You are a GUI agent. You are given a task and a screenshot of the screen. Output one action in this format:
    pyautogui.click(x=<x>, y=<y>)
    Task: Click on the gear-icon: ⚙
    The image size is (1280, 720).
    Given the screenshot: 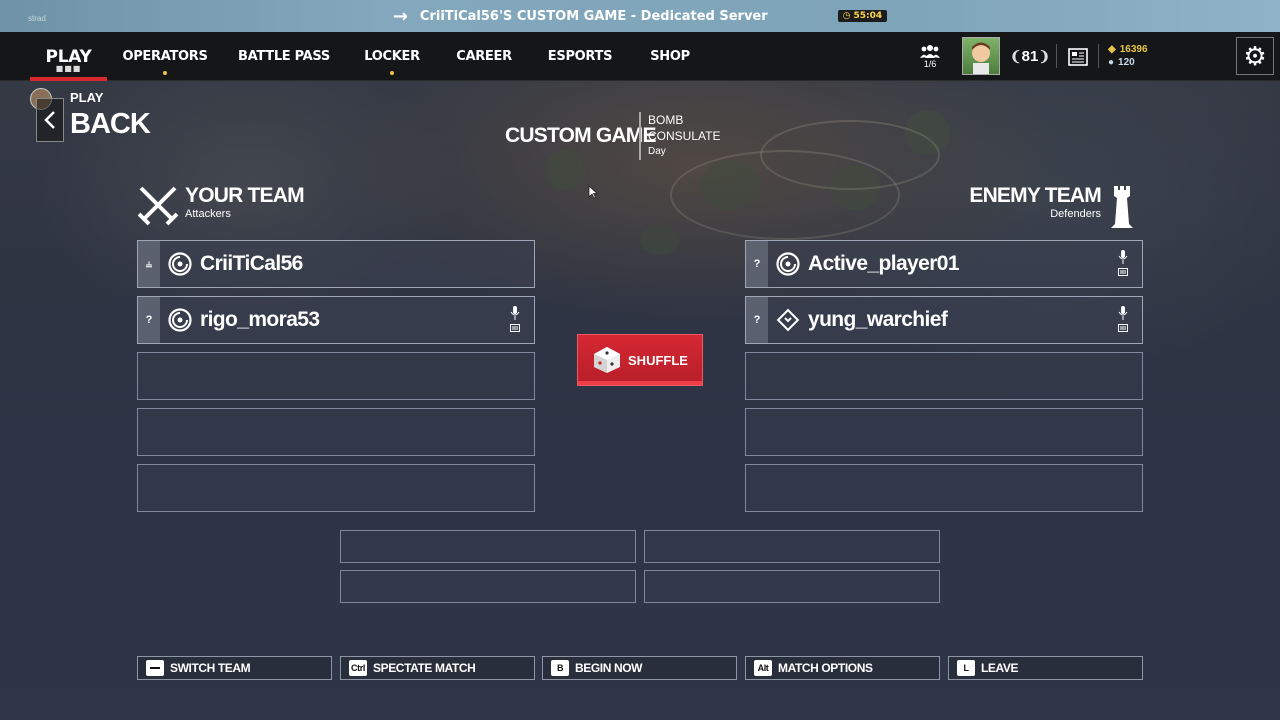 What is the action you would take?
    pyautogui.click(x=1255, y=55)
    